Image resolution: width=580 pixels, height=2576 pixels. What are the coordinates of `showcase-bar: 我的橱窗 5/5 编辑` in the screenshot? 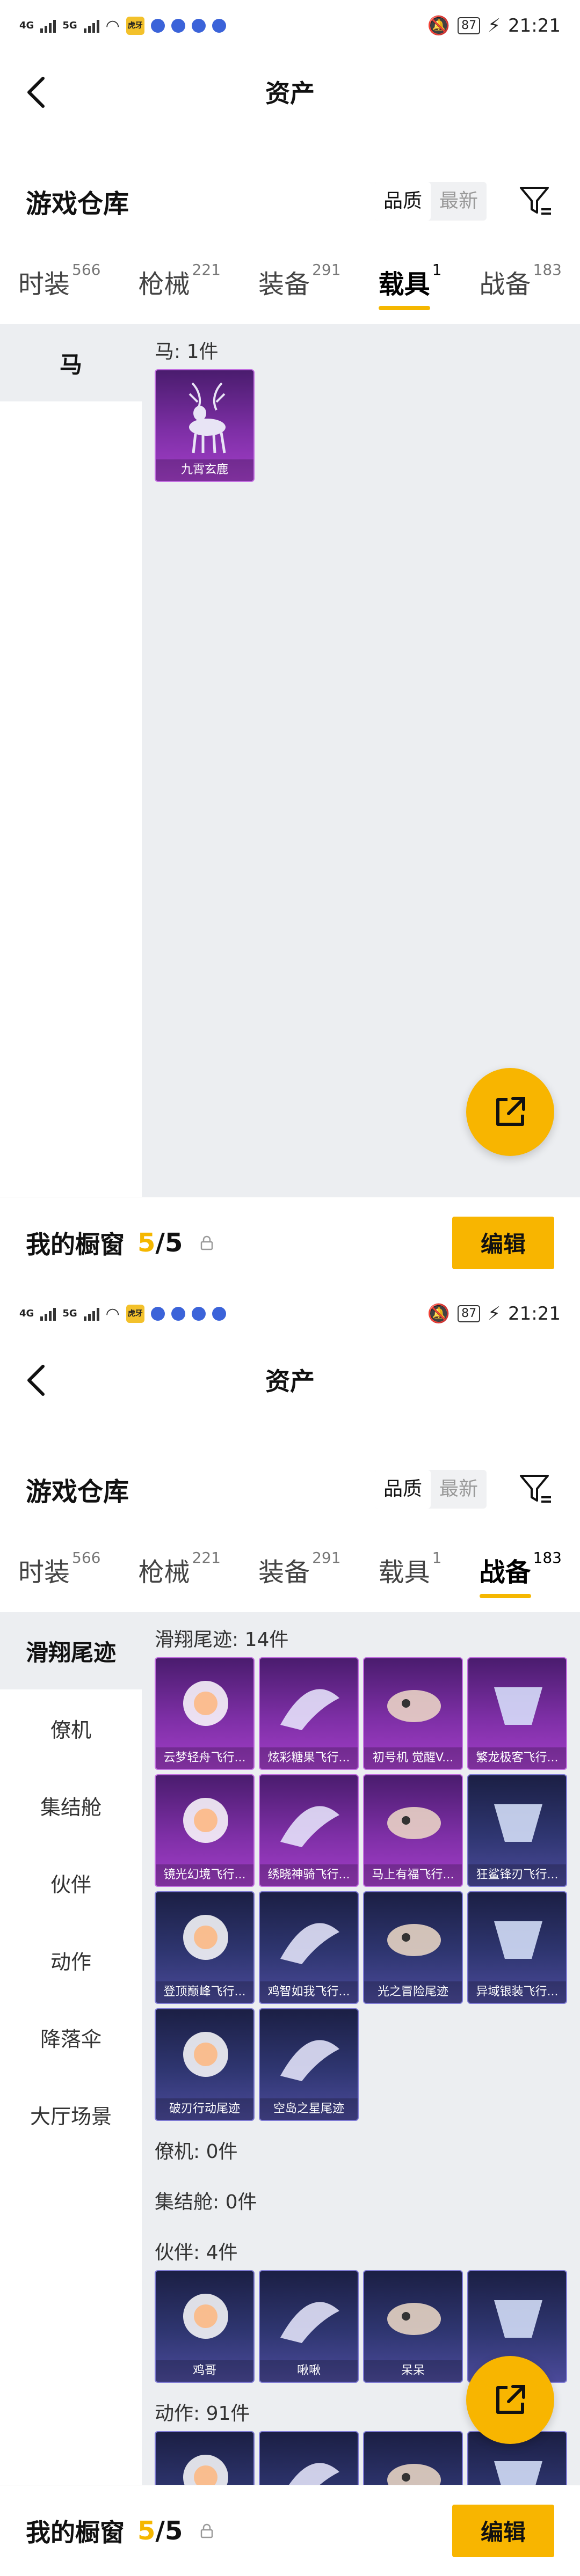 It's located at (290, 1242).